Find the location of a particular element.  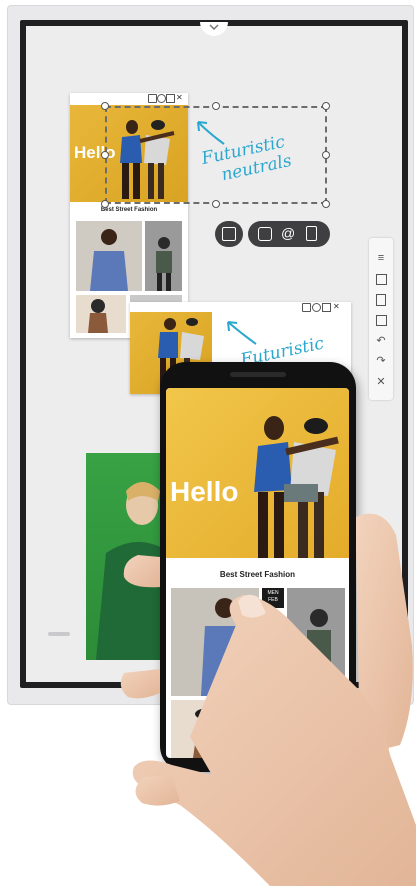

side-toolbar: ≡ ↶ ↷ ✕ is located at coordinates (381, 319).